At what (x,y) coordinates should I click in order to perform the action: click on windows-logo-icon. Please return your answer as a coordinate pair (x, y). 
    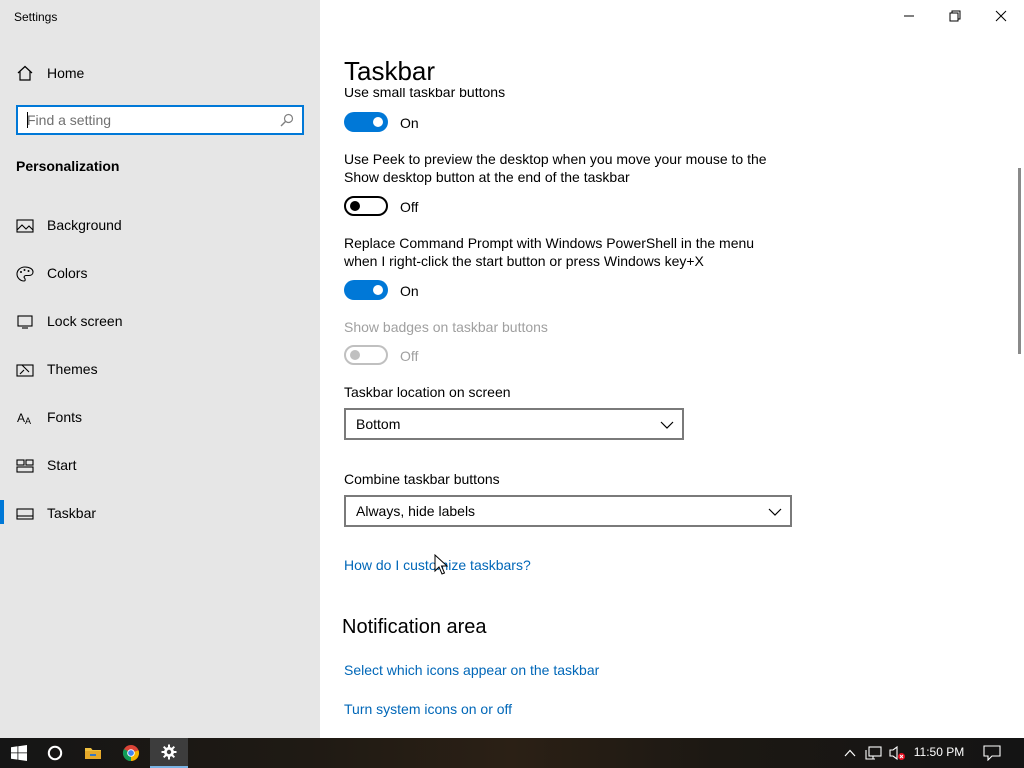
    Looking at the image, I should click on (19, 753).